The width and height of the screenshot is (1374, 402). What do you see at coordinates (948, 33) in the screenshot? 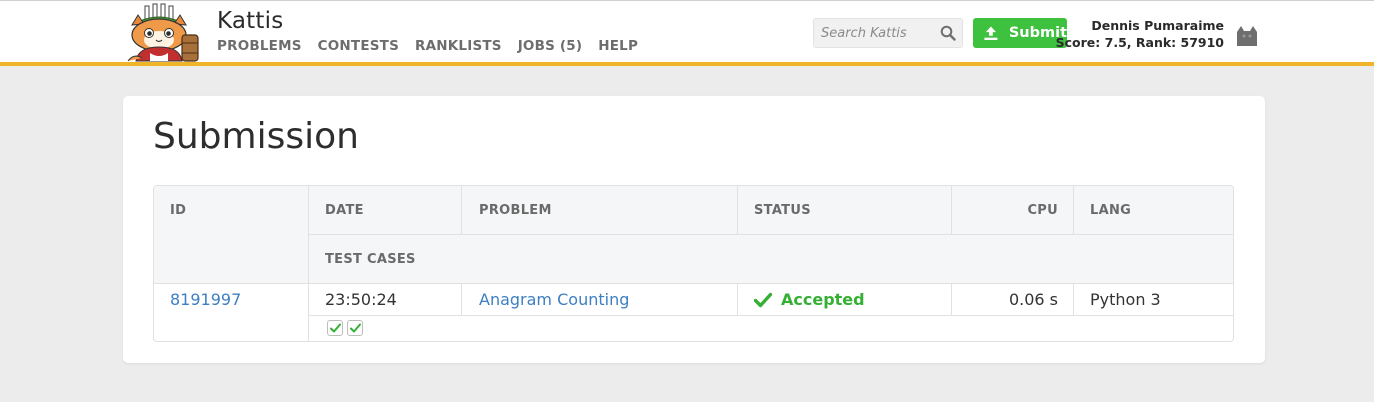
I see `search-icon` at bounding box center [948, 33].